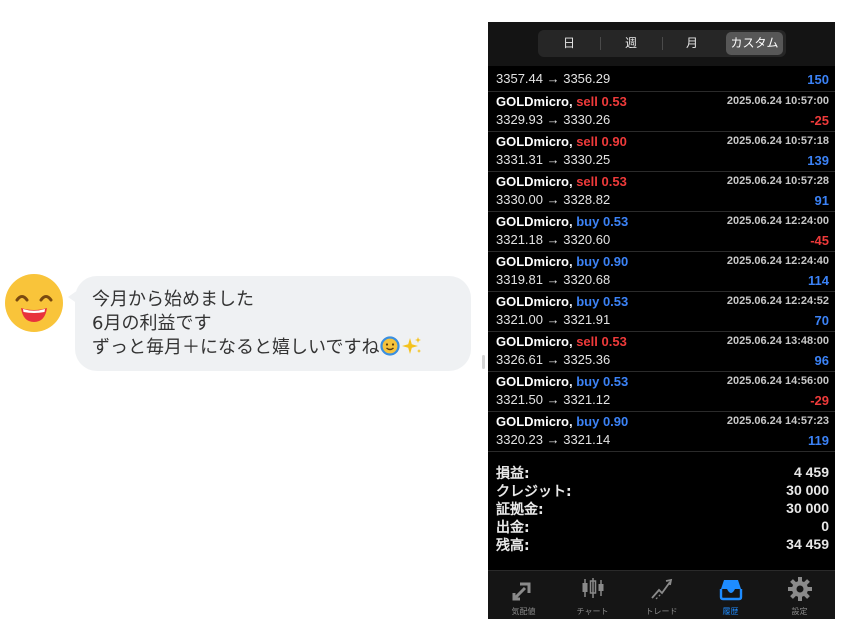  What do you see at coordinates (534, 492) in the screenshot?
I see `summary-label: クレジット:` at bounding box center [534, 492].